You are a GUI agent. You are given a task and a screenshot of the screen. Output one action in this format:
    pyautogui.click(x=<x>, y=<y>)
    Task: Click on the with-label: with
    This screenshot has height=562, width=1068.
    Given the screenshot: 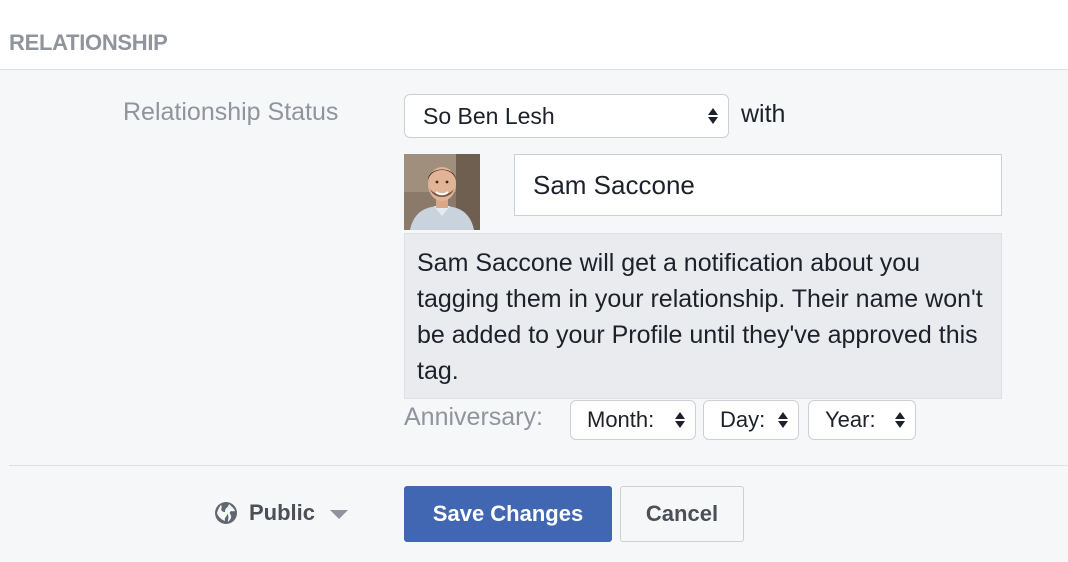 What is the action you would take?
    pyautogui.click(x=763, y=114)
    